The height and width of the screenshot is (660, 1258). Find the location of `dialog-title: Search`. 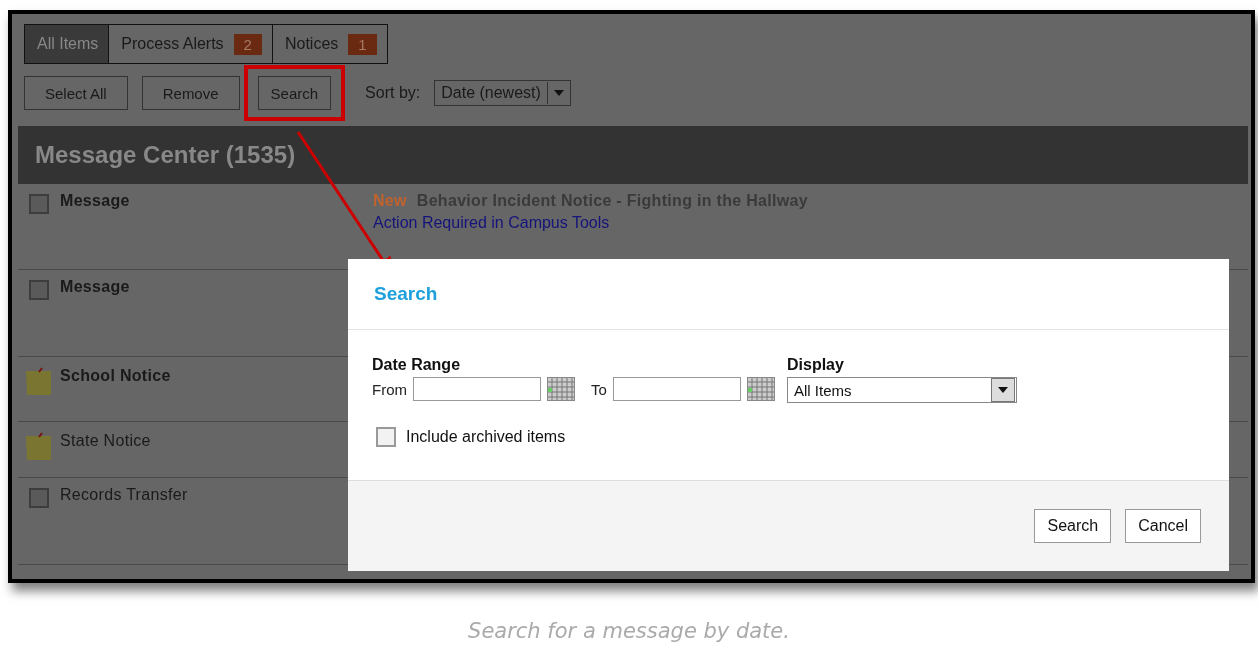

dialog-title: Search is located at coordinates (406, 294).